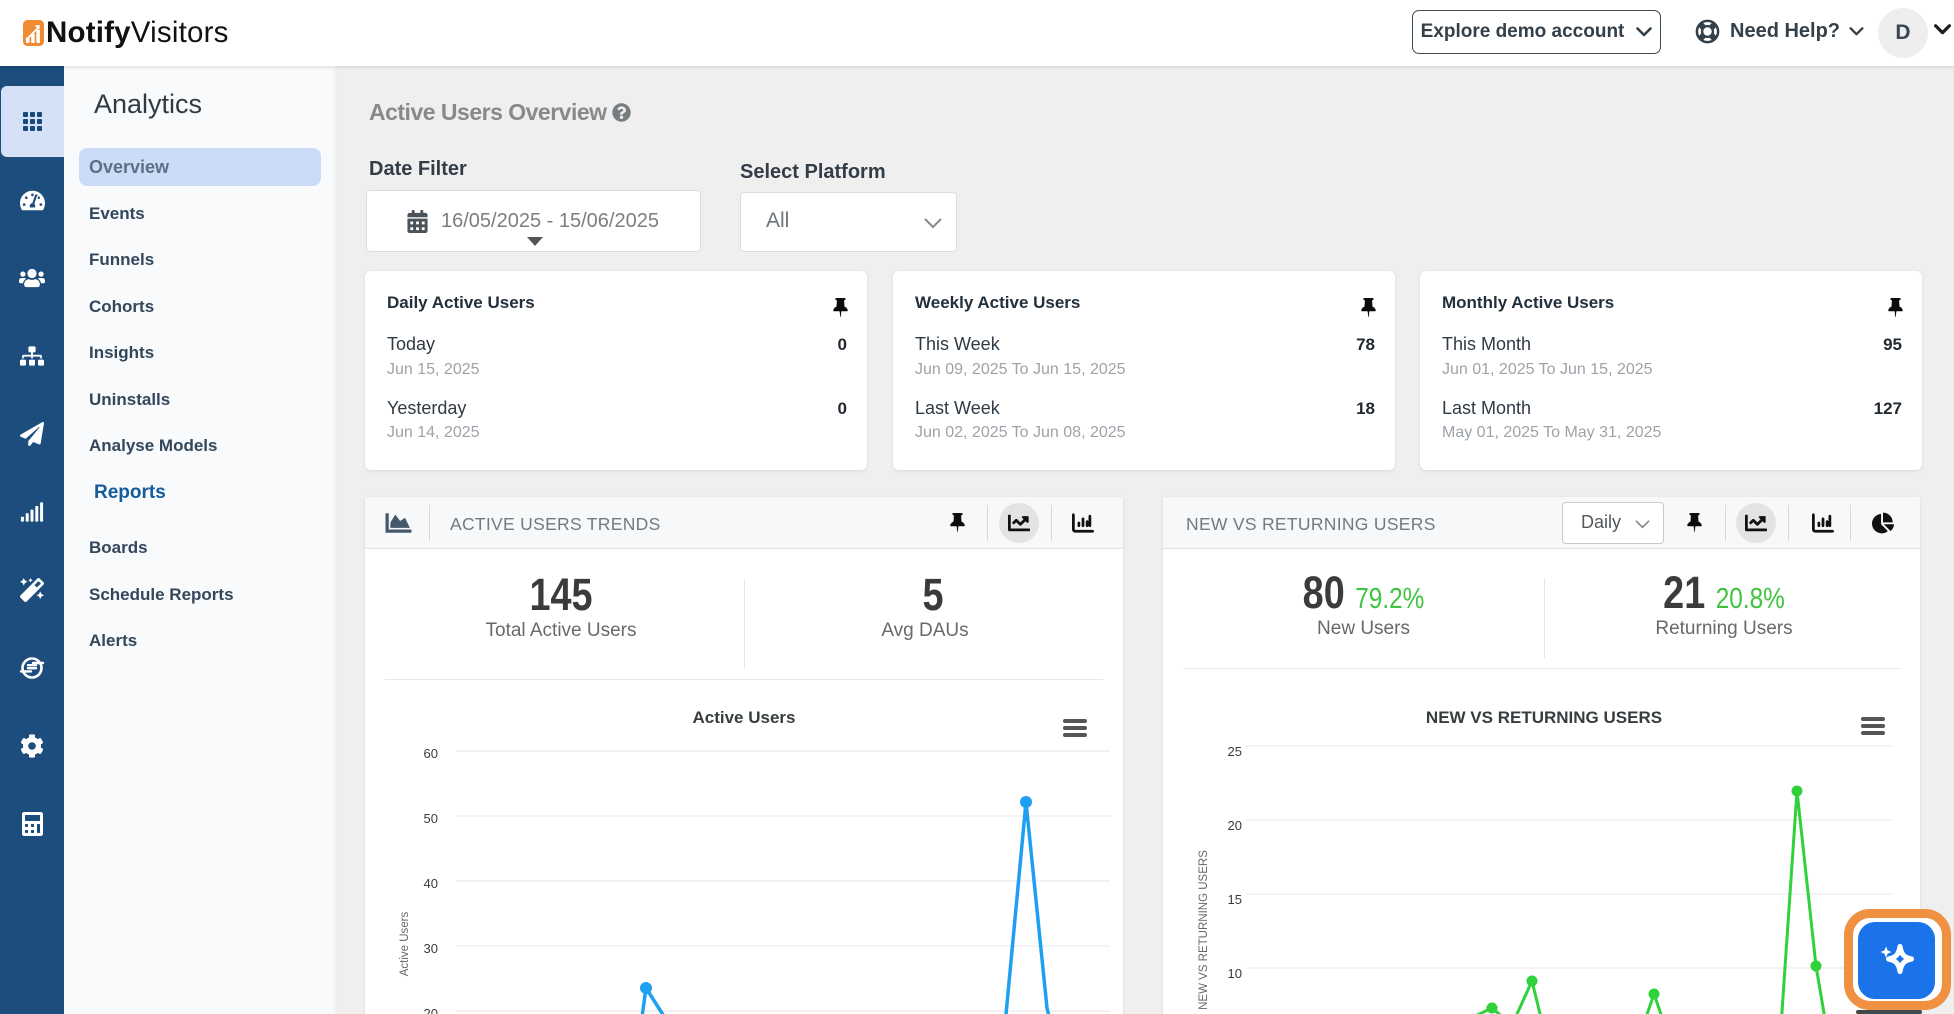 The height and width of the screenshot is (1014, 1954). Describe the element at coordinates (431, 883) in the screenshot. I see `svg-text: 40` at that location.